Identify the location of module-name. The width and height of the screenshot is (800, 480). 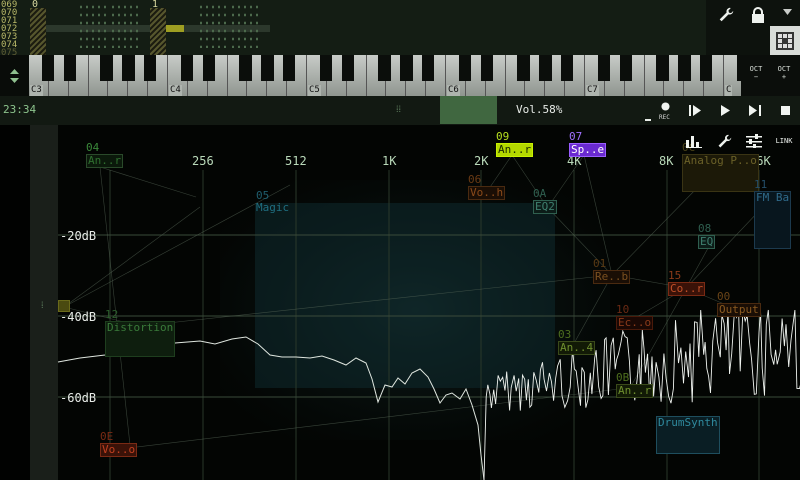
(64, 306).